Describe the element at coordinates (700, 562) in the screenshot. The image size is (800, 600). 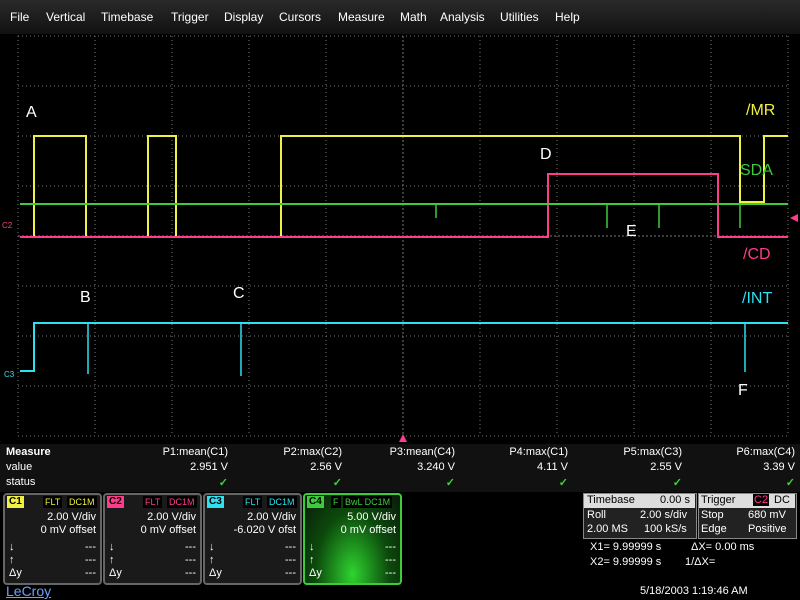
I see `cursor-inverse-dx: 1/ΔX=` at that location.